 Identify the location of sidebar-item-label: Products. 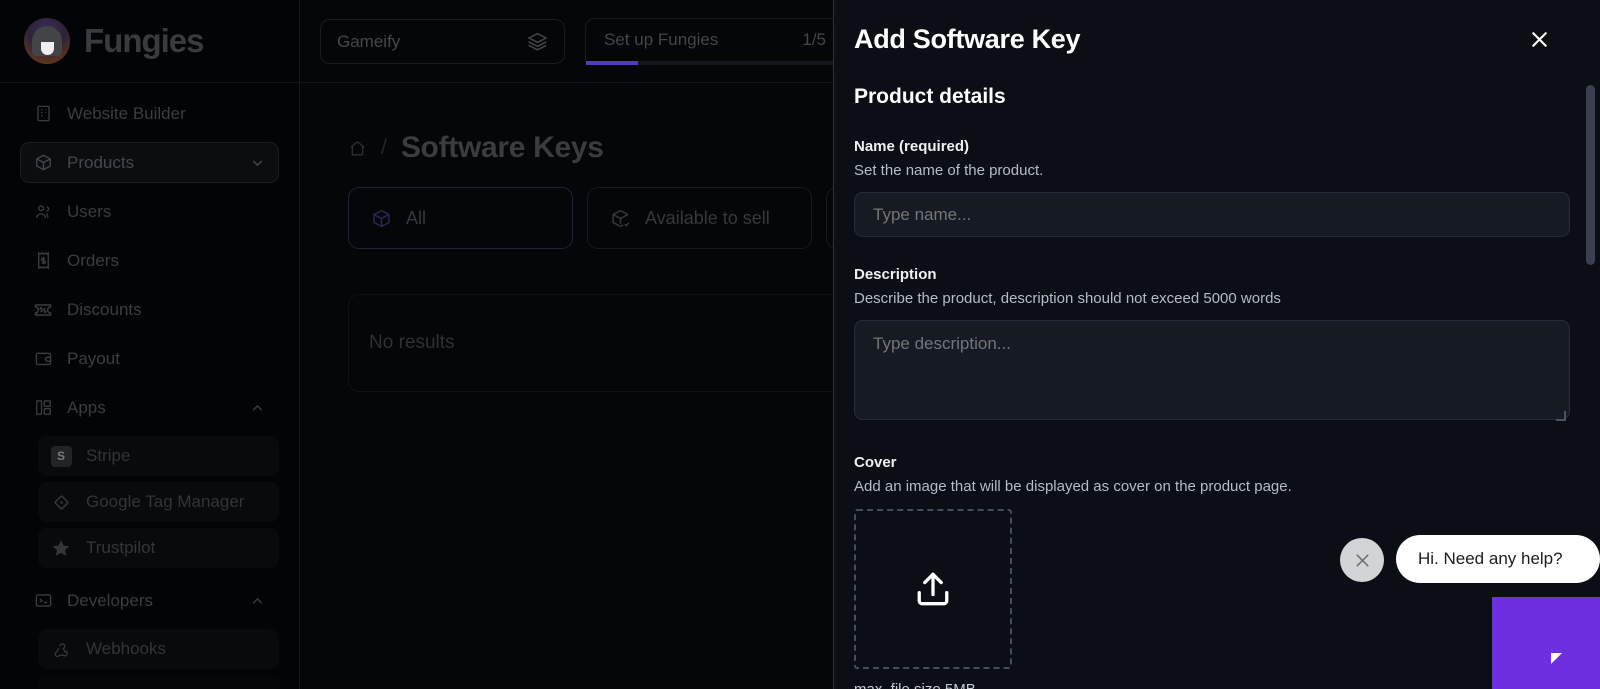
(101, 162).